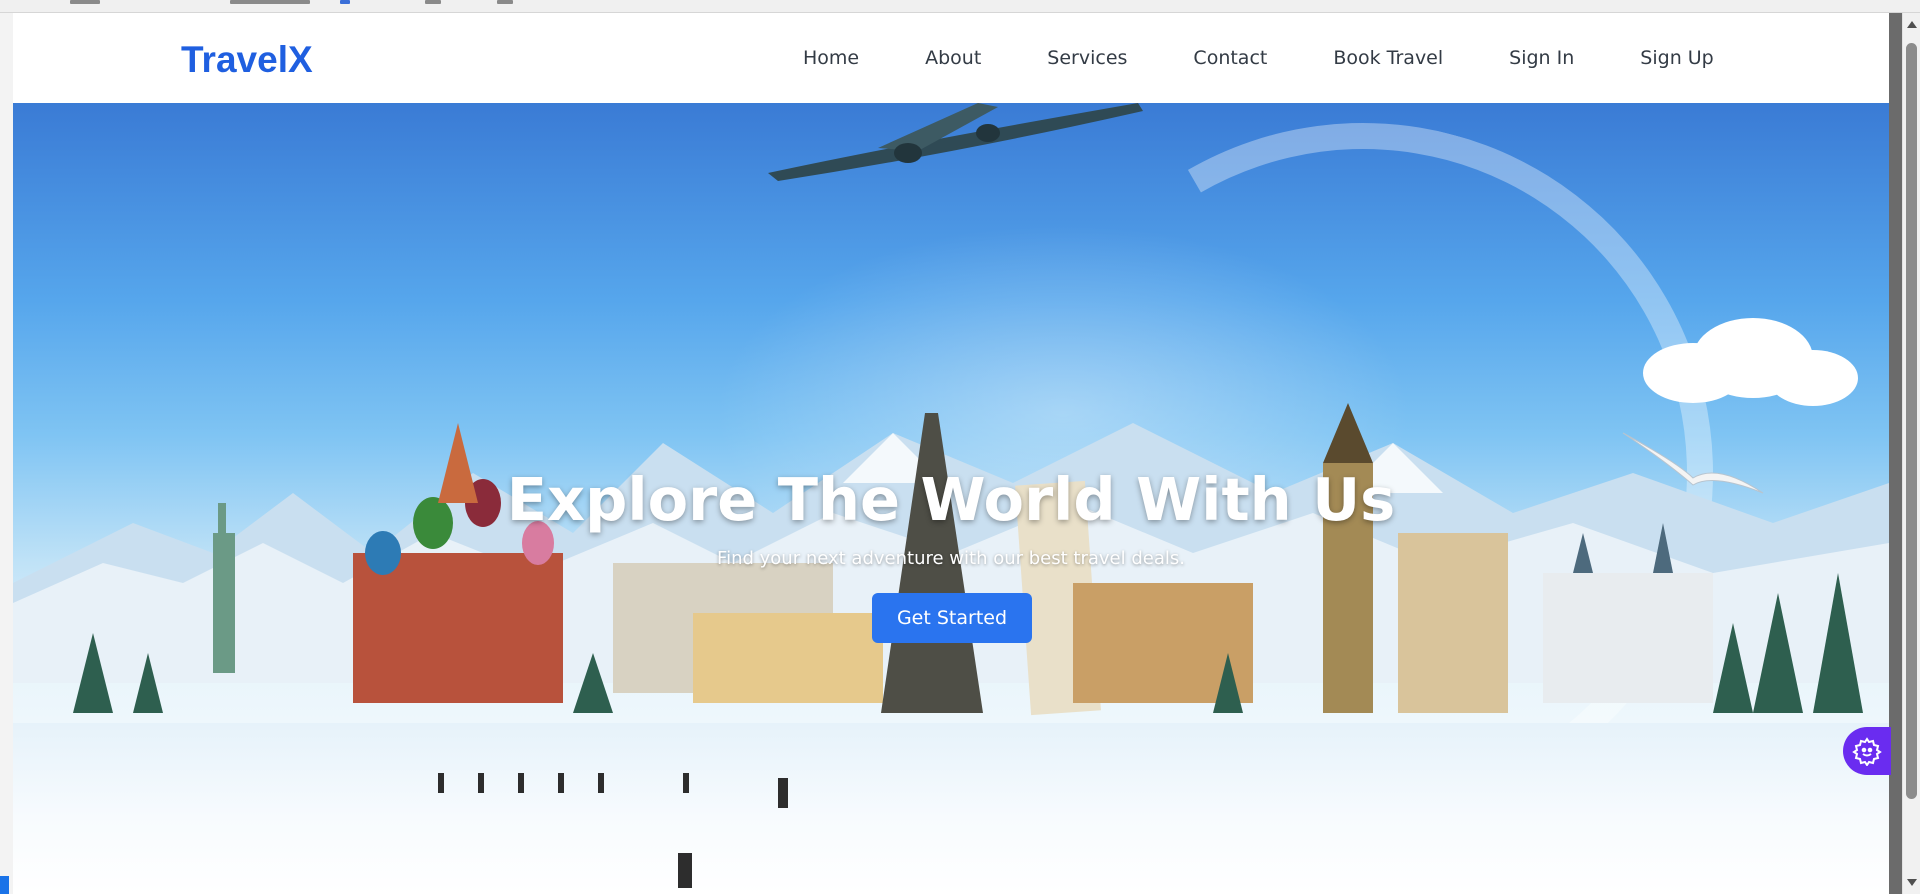 This screenshot has width=1920, height=894. I want to click on nav-home: Home, so click(831, 58).